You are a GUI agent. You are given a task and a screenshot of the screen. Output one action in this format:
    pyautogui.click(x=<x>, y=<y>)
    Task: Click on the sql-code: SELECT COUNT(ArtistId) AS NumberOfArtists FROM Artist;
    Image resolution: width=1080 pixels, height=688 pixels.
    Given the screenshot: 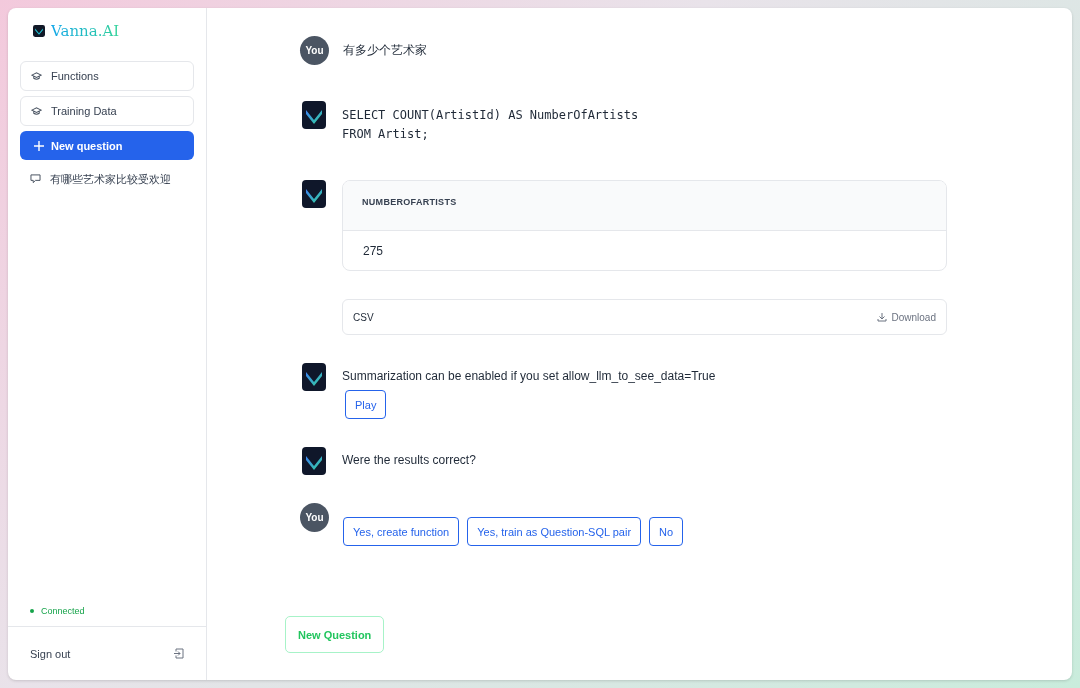 What is the action you would take?
    pyautogui.click(x=491, y=125)
    